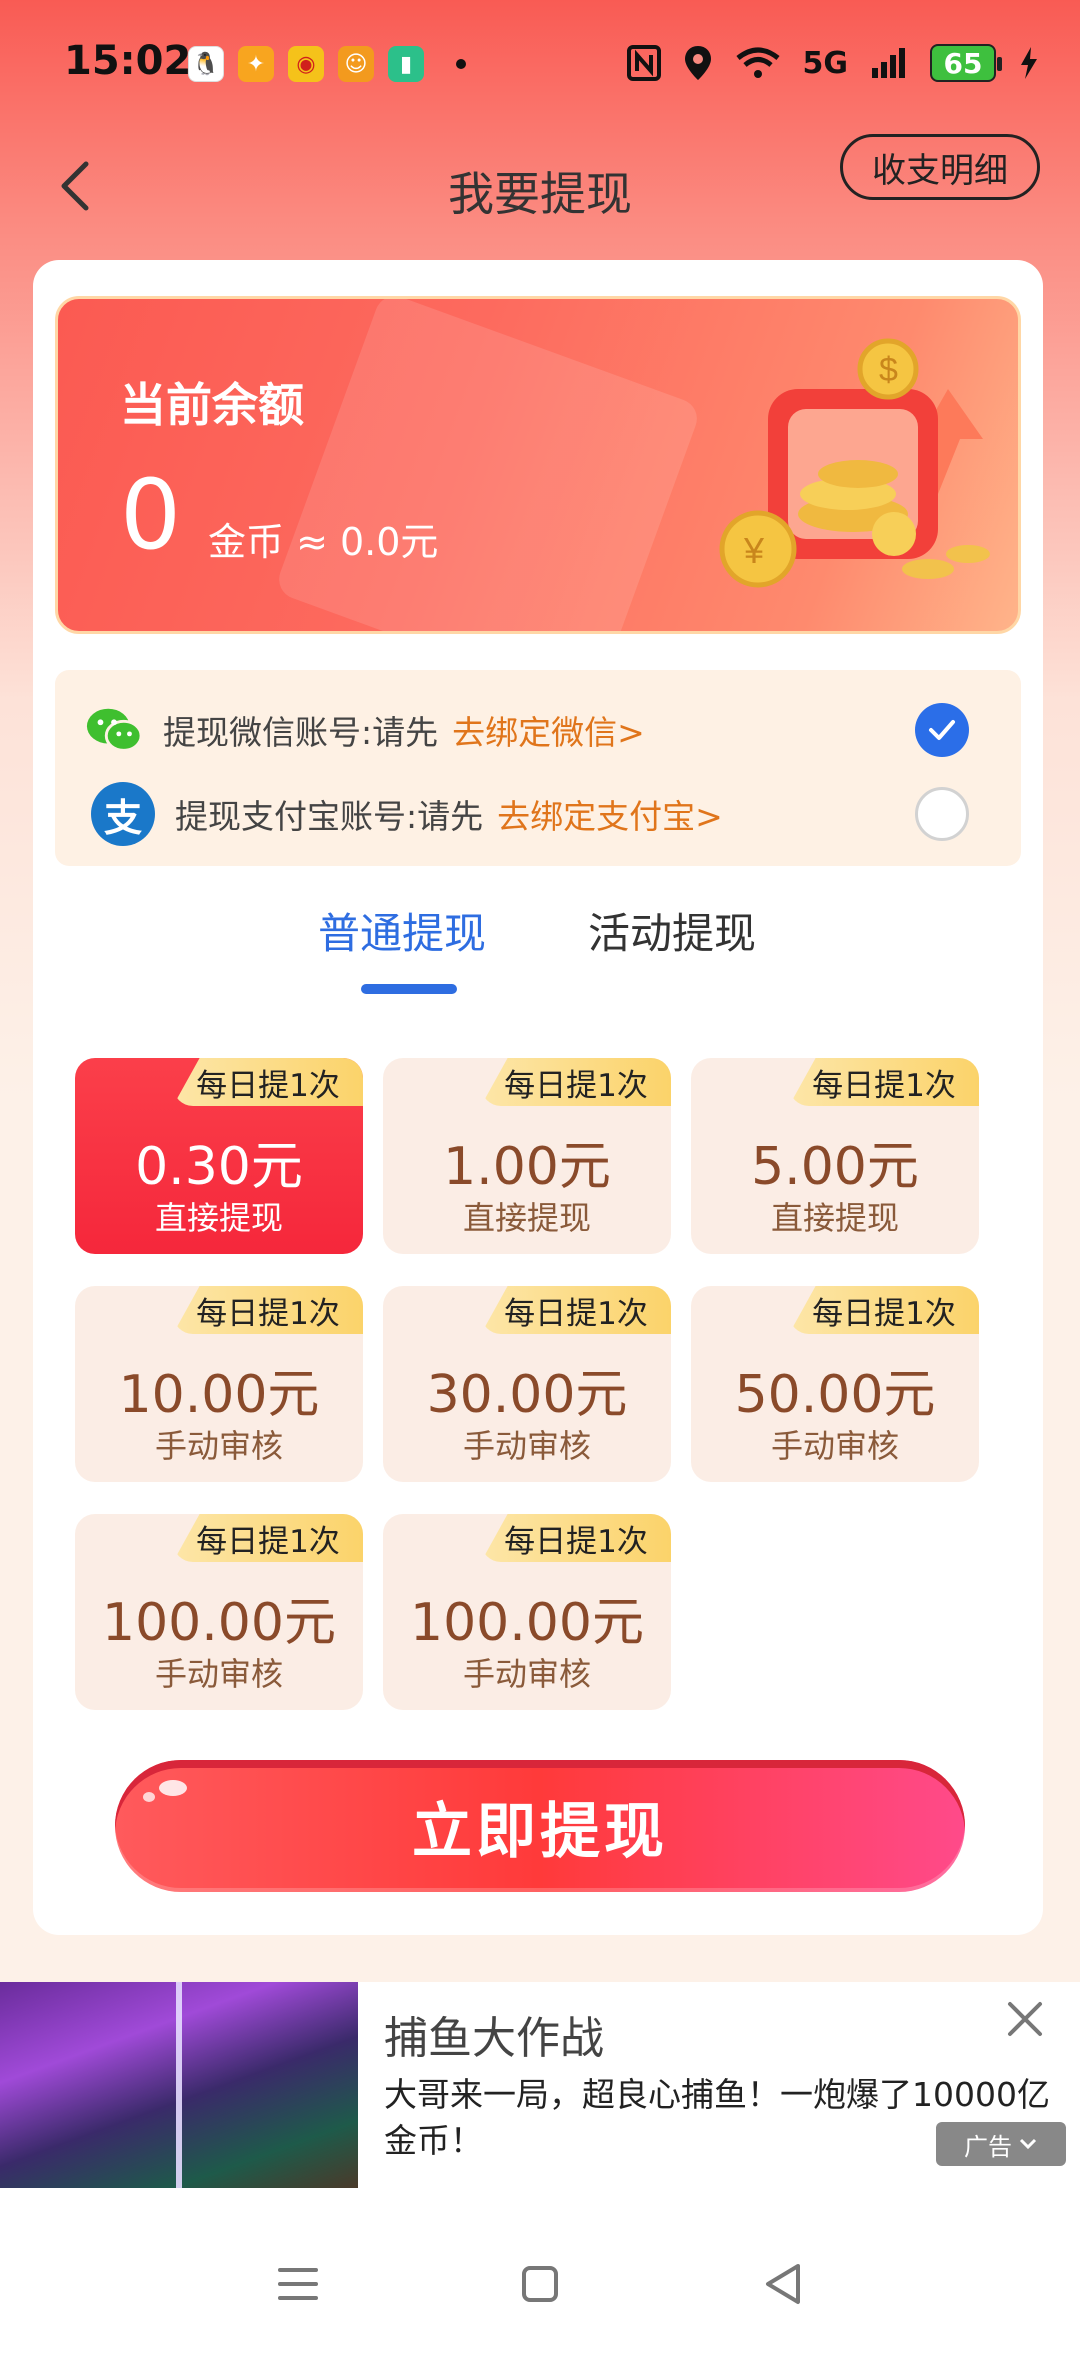  What do you see at coordinates (409, 989) in the screenshot?
I see `tab-active-indicator` at bounding box center [409, 989].